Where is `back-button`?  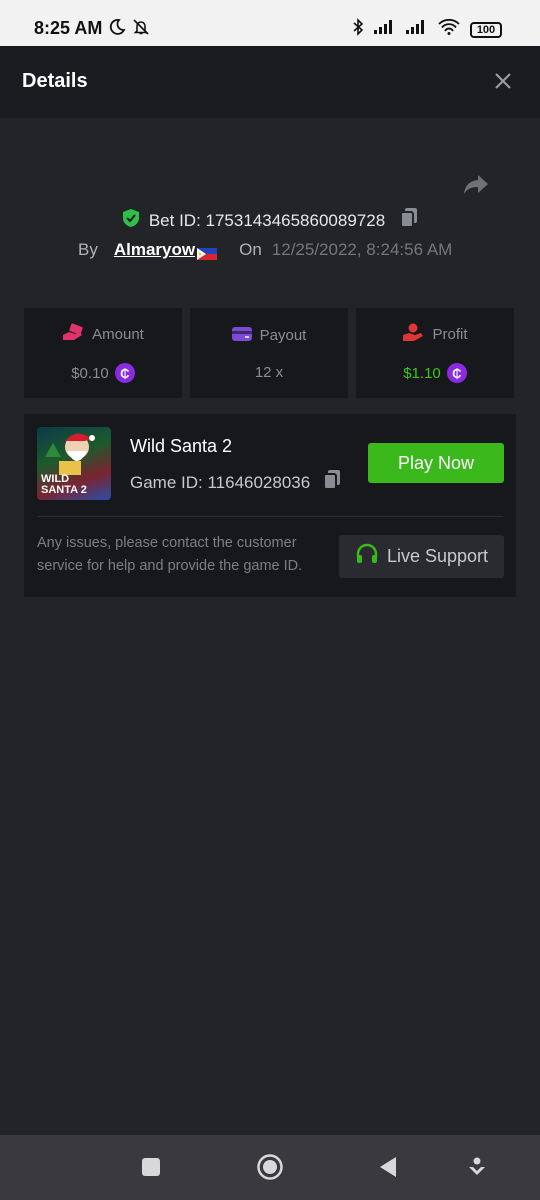 back-button is located at coordinates (388, 1167).